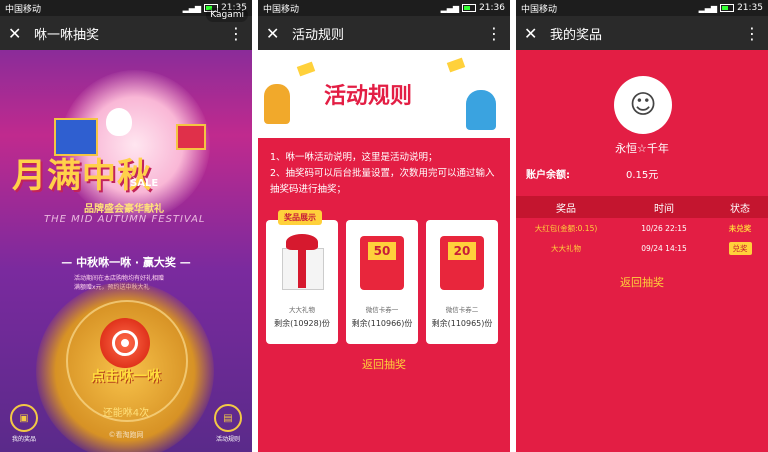  Describe the element at coordinates (462, 323) in the screenshot. I see `prize-remaining: 剩余(110965)份` at that location.